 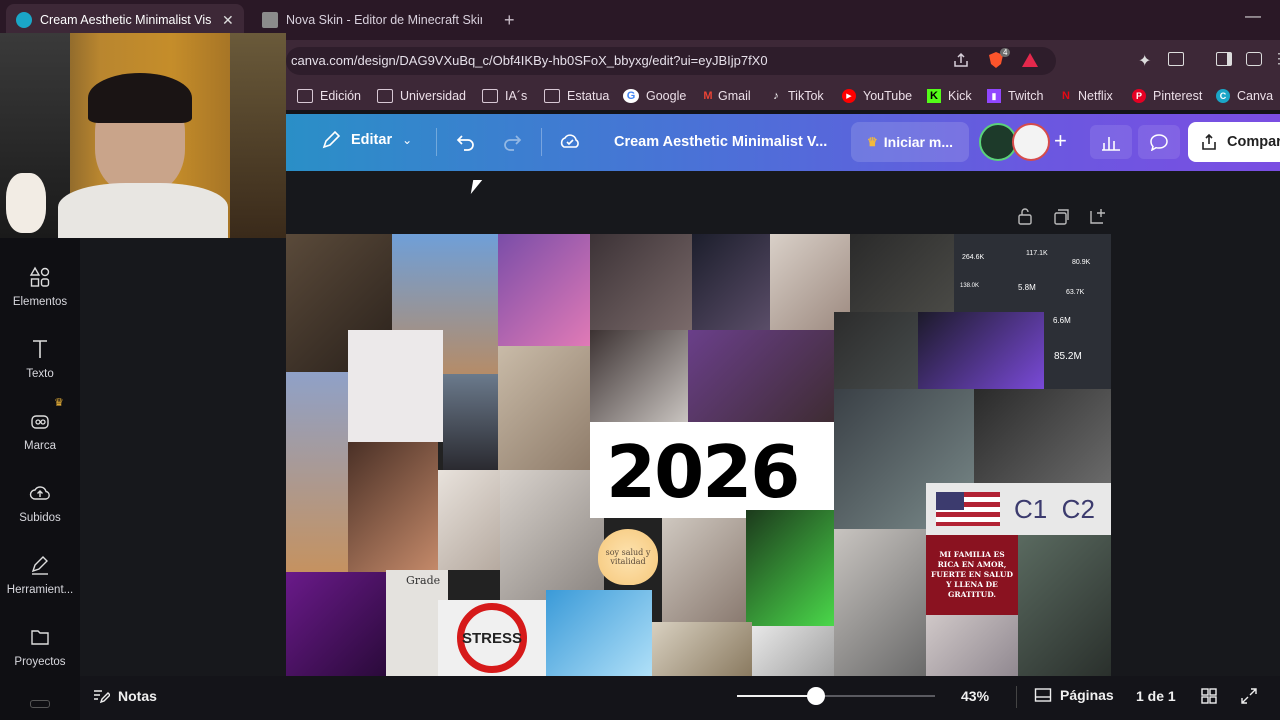 What do you see at coordinates (509, 20) in the screenshot?
I see `new-tab-icon: +` at bounding box center [509, 20].